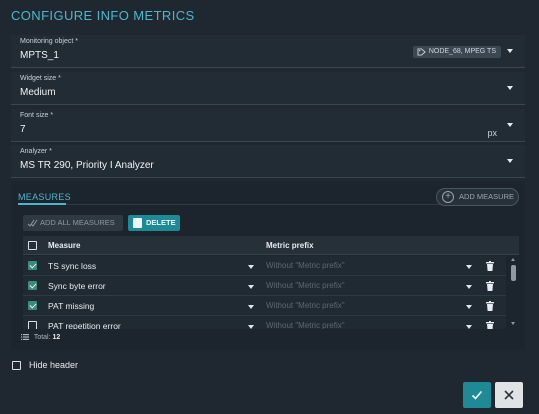  Describe the element at coordinates (36, 151) in the screenshot. I see `analyzer-label: Analyzer *` at that location.